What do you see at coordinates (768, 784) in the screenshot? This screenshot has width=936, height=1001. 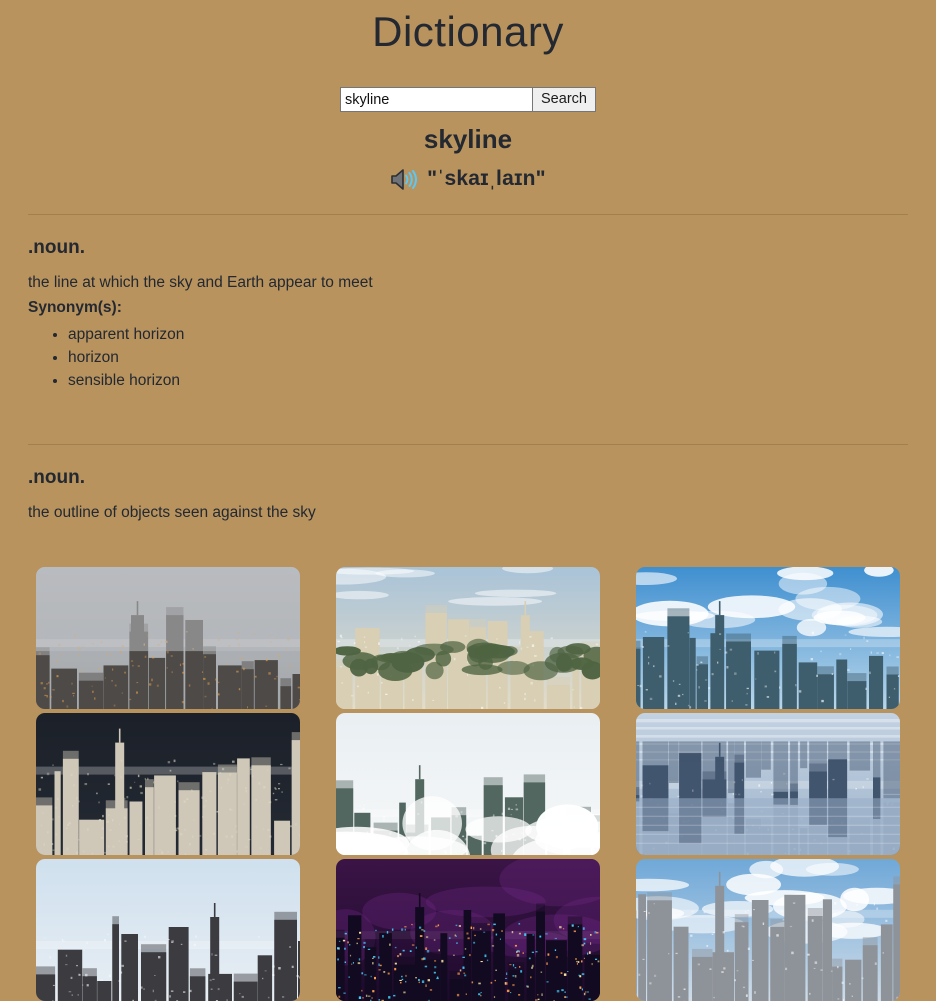 I see `image-thumbnail-manhattan-skyline-water-reflection` at bounding box center [768, 784].